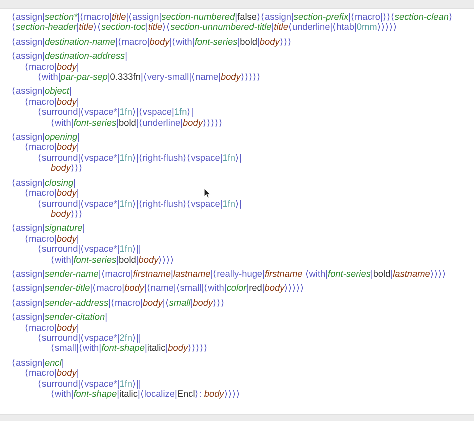  I want to click on code-line: ⟨small|⟨with|font-shape|italic|body⟩⟩⟩⟩⟩, so click(129, 348).